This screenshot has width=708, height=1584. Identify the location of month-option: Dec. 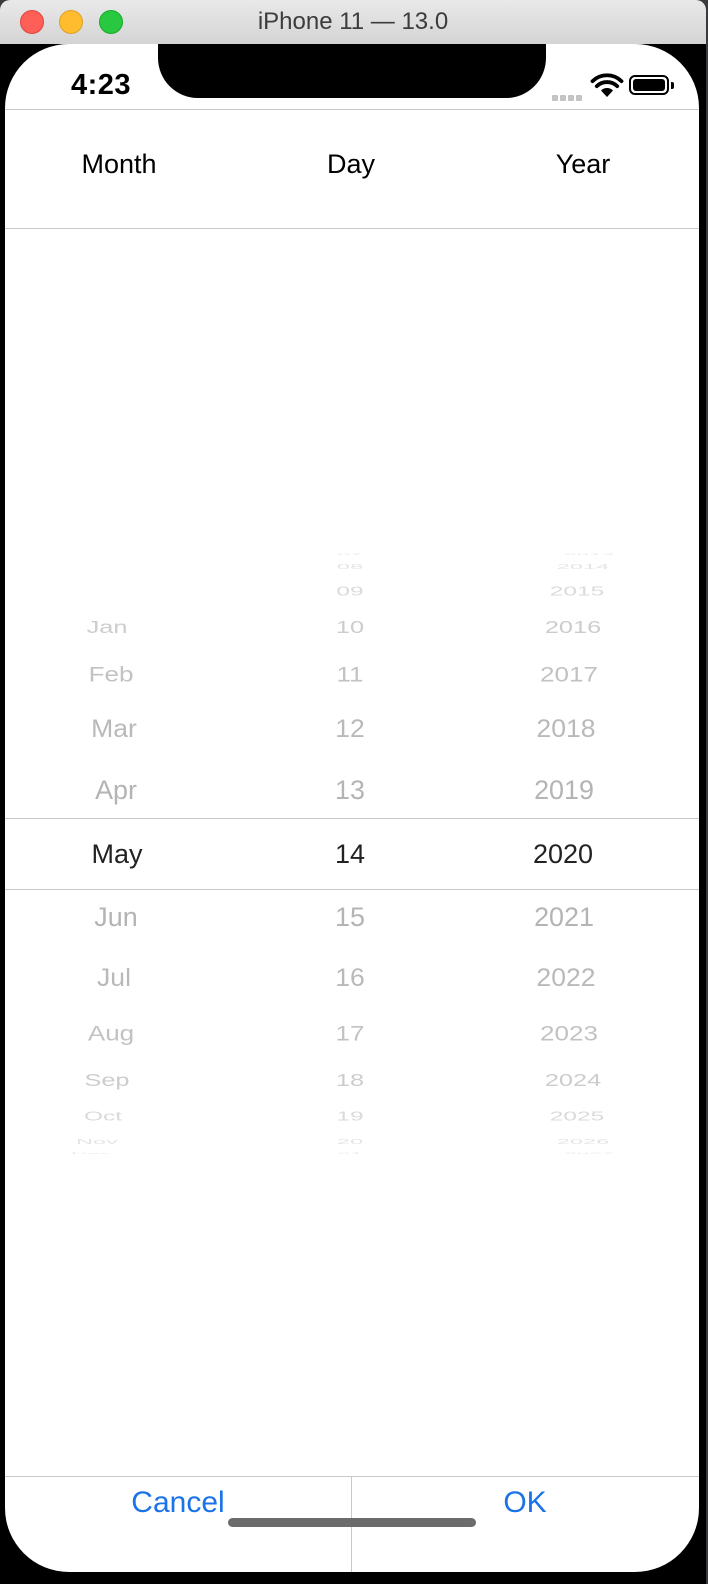
(91, 1153).